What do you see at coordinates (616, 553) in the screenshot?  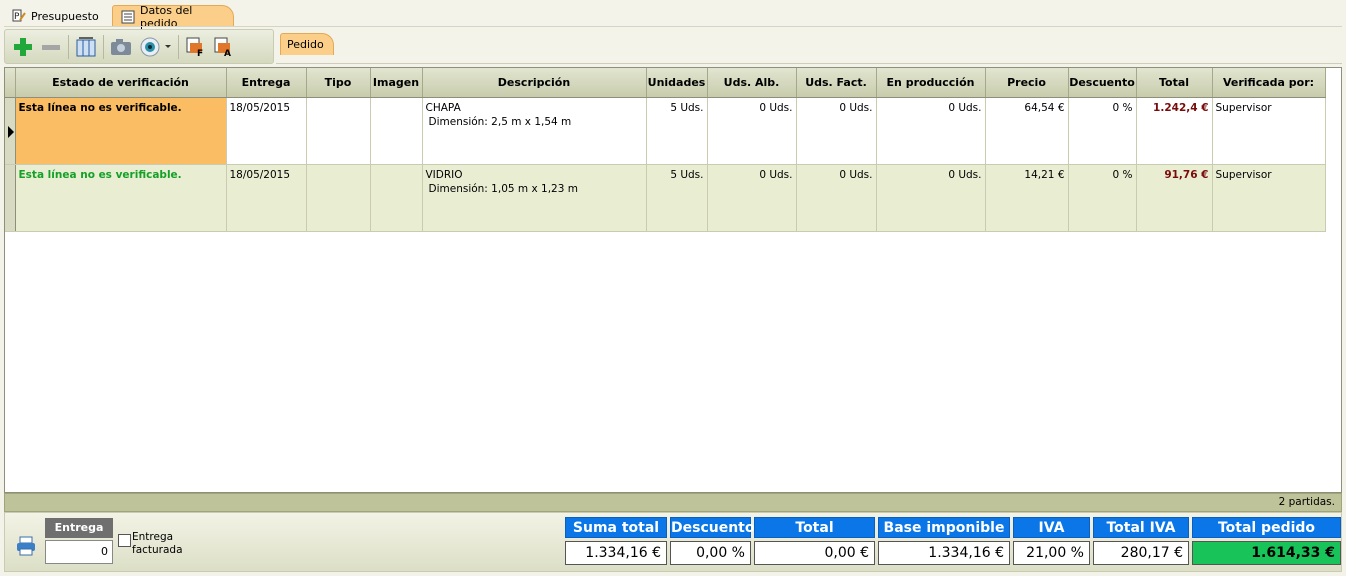 I see `suma-total-value: 1.334,16 €` at bounding box center [616, 553].